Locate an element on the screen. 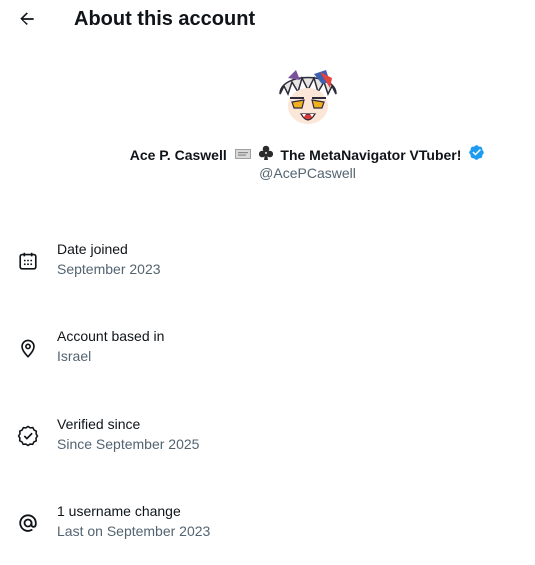 The width and height of the screenshot is (535, 565). info-title: Date joined is located at coordinates (92, 249).